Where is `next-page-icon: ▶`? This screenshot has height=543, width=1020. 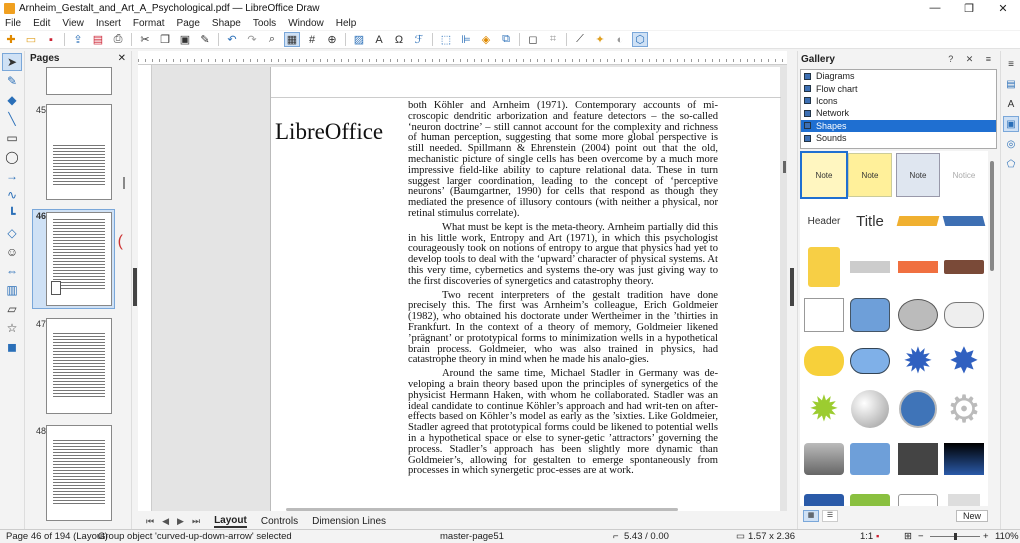
next-page-icon: ▶ is located at coordinates (180, 521).